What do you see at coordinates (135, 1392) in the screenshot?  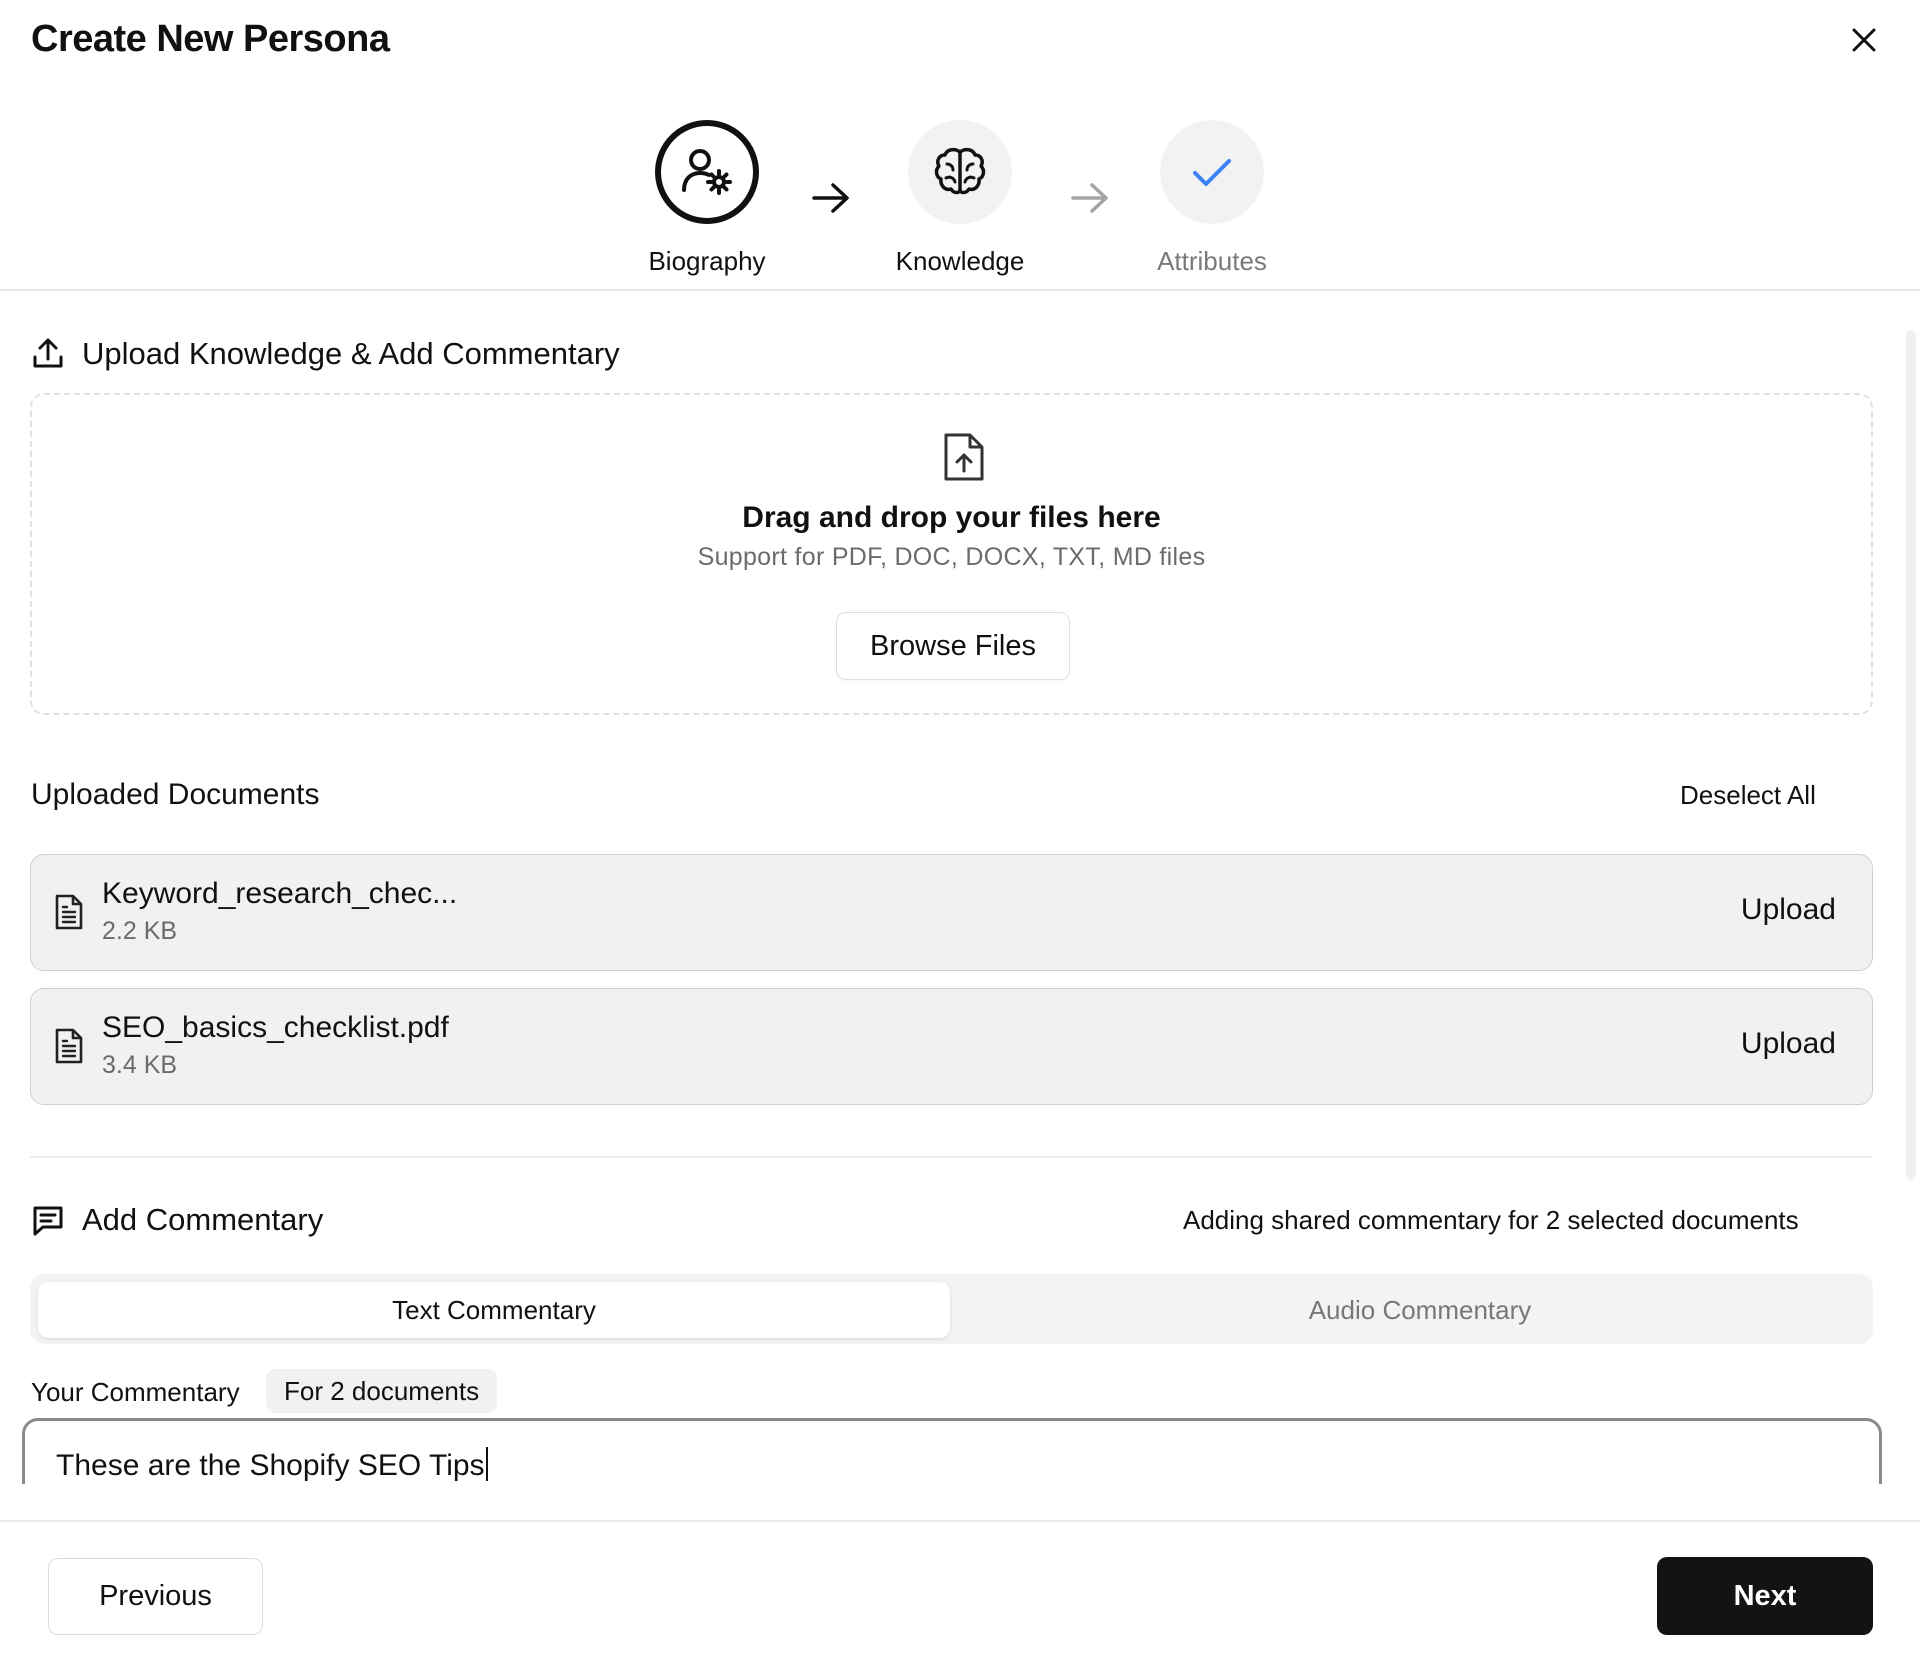 I see `commentary-field-label: Your Commentary` at bounding box center [135, 1392].